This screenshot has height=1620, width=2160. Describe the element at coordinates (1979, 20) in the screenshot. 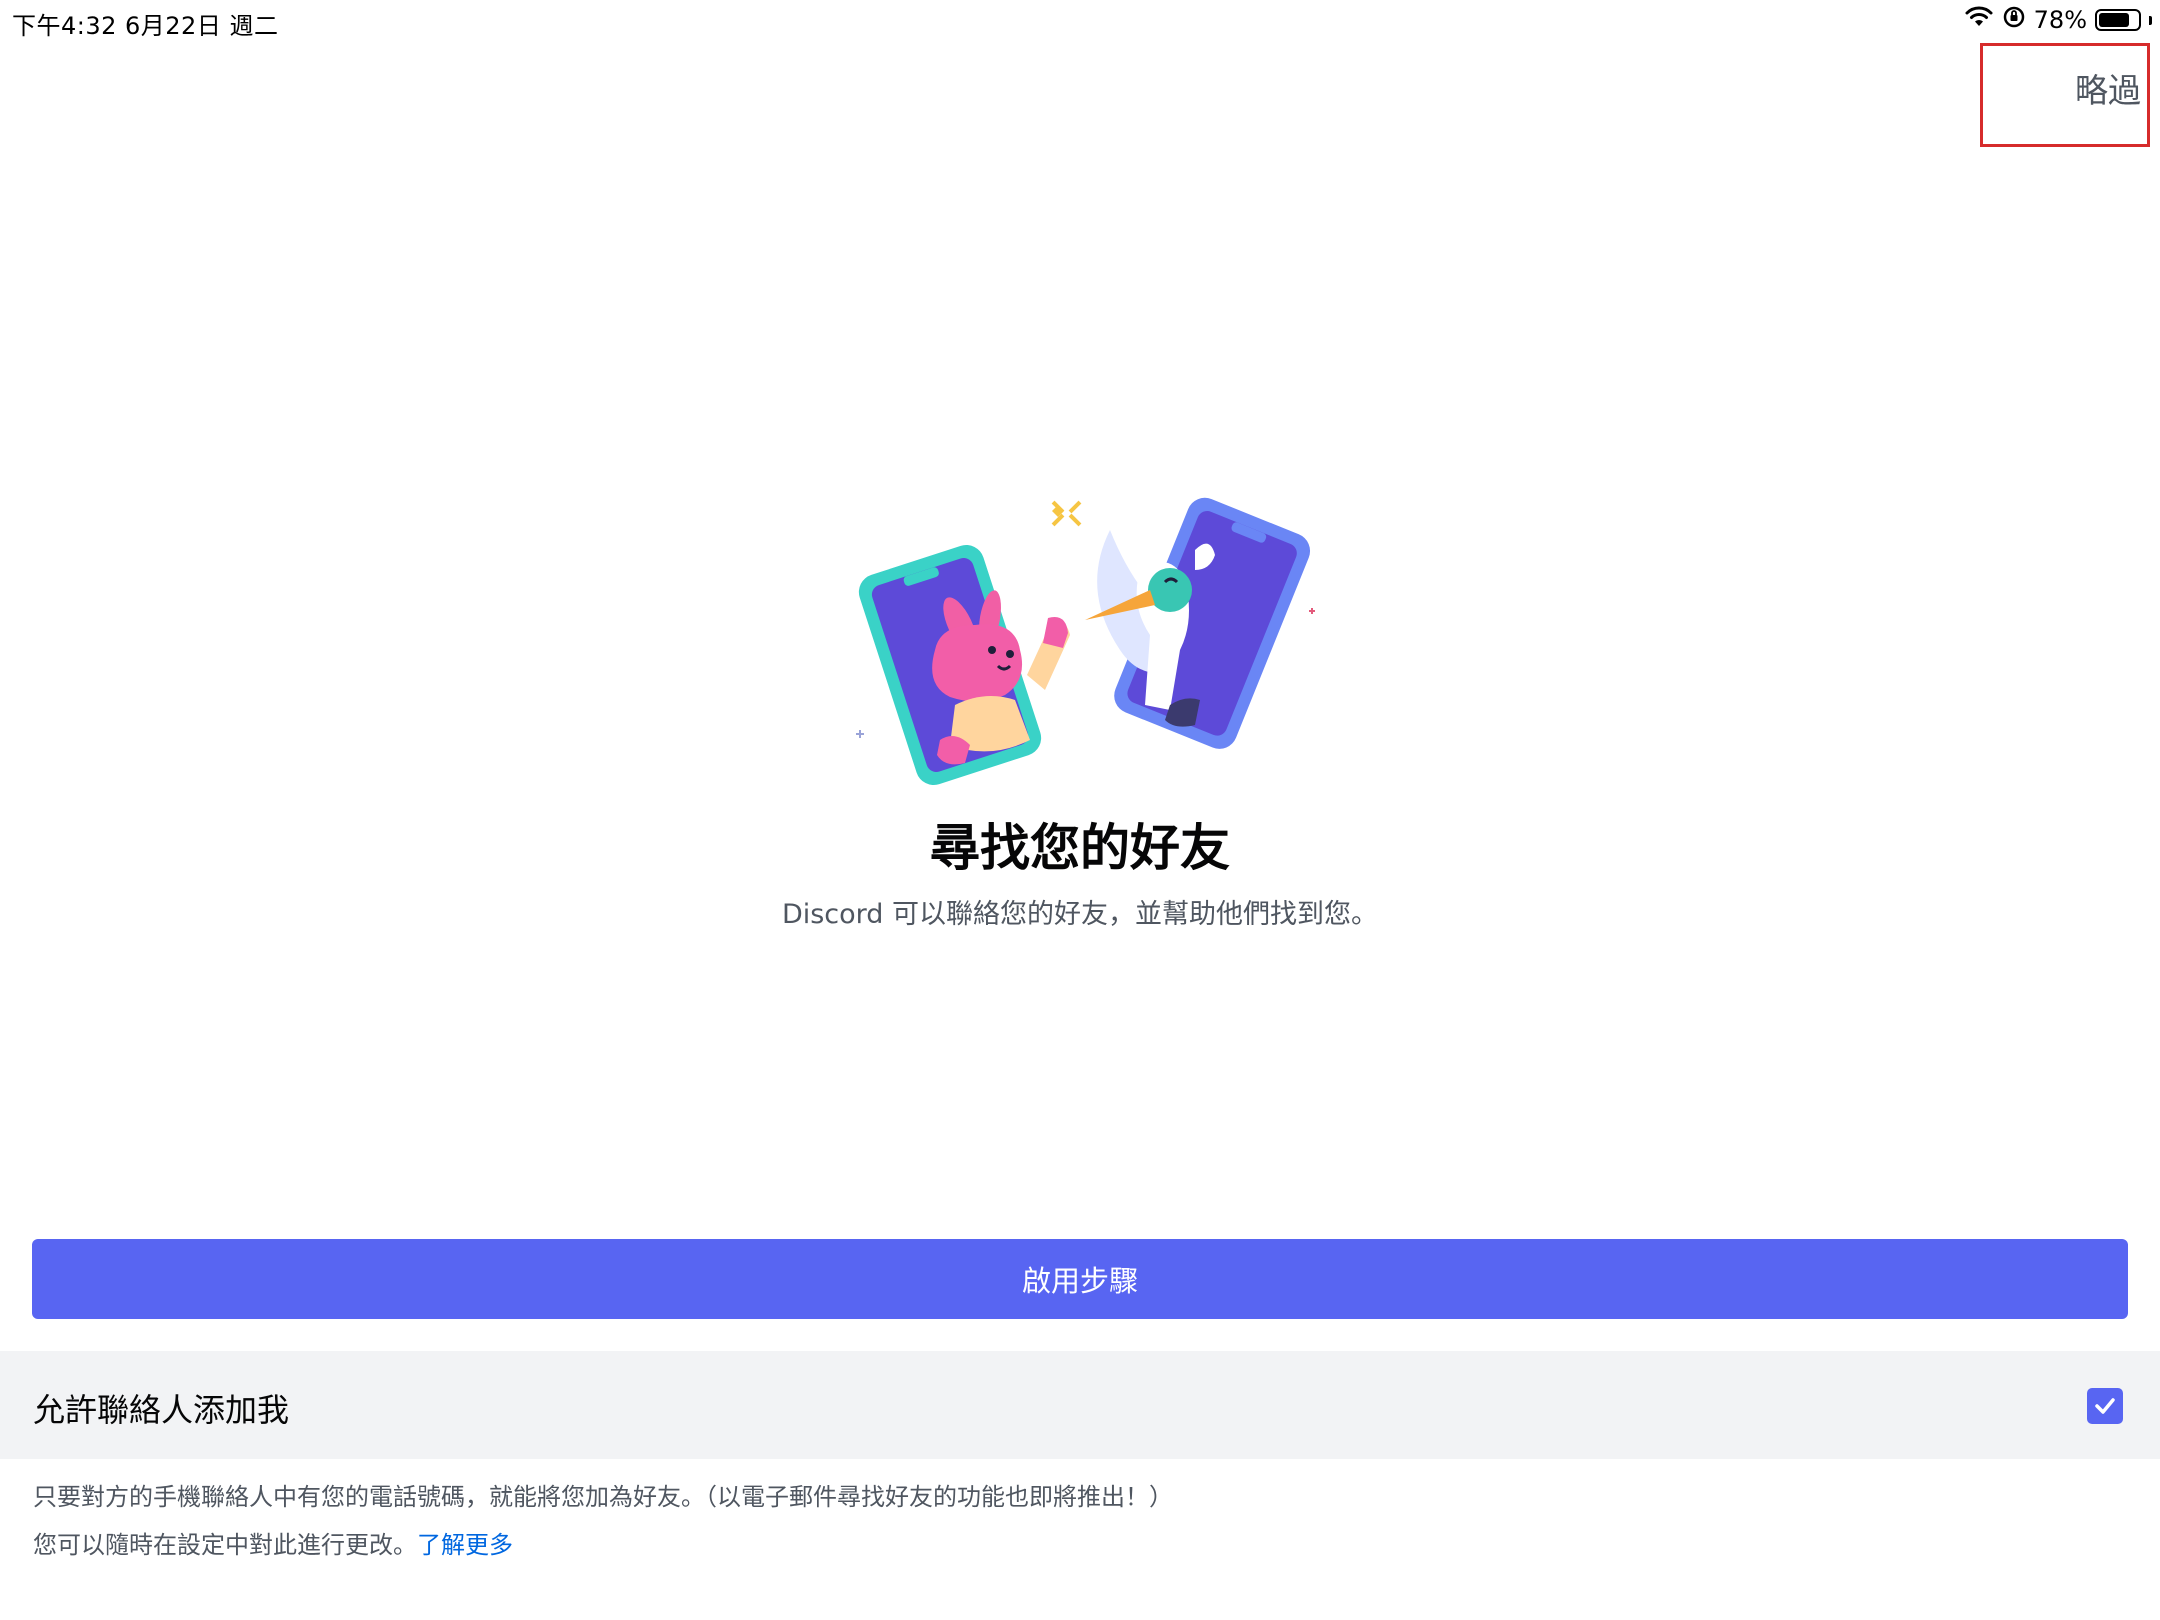

I see `wifi-icon` at that location.